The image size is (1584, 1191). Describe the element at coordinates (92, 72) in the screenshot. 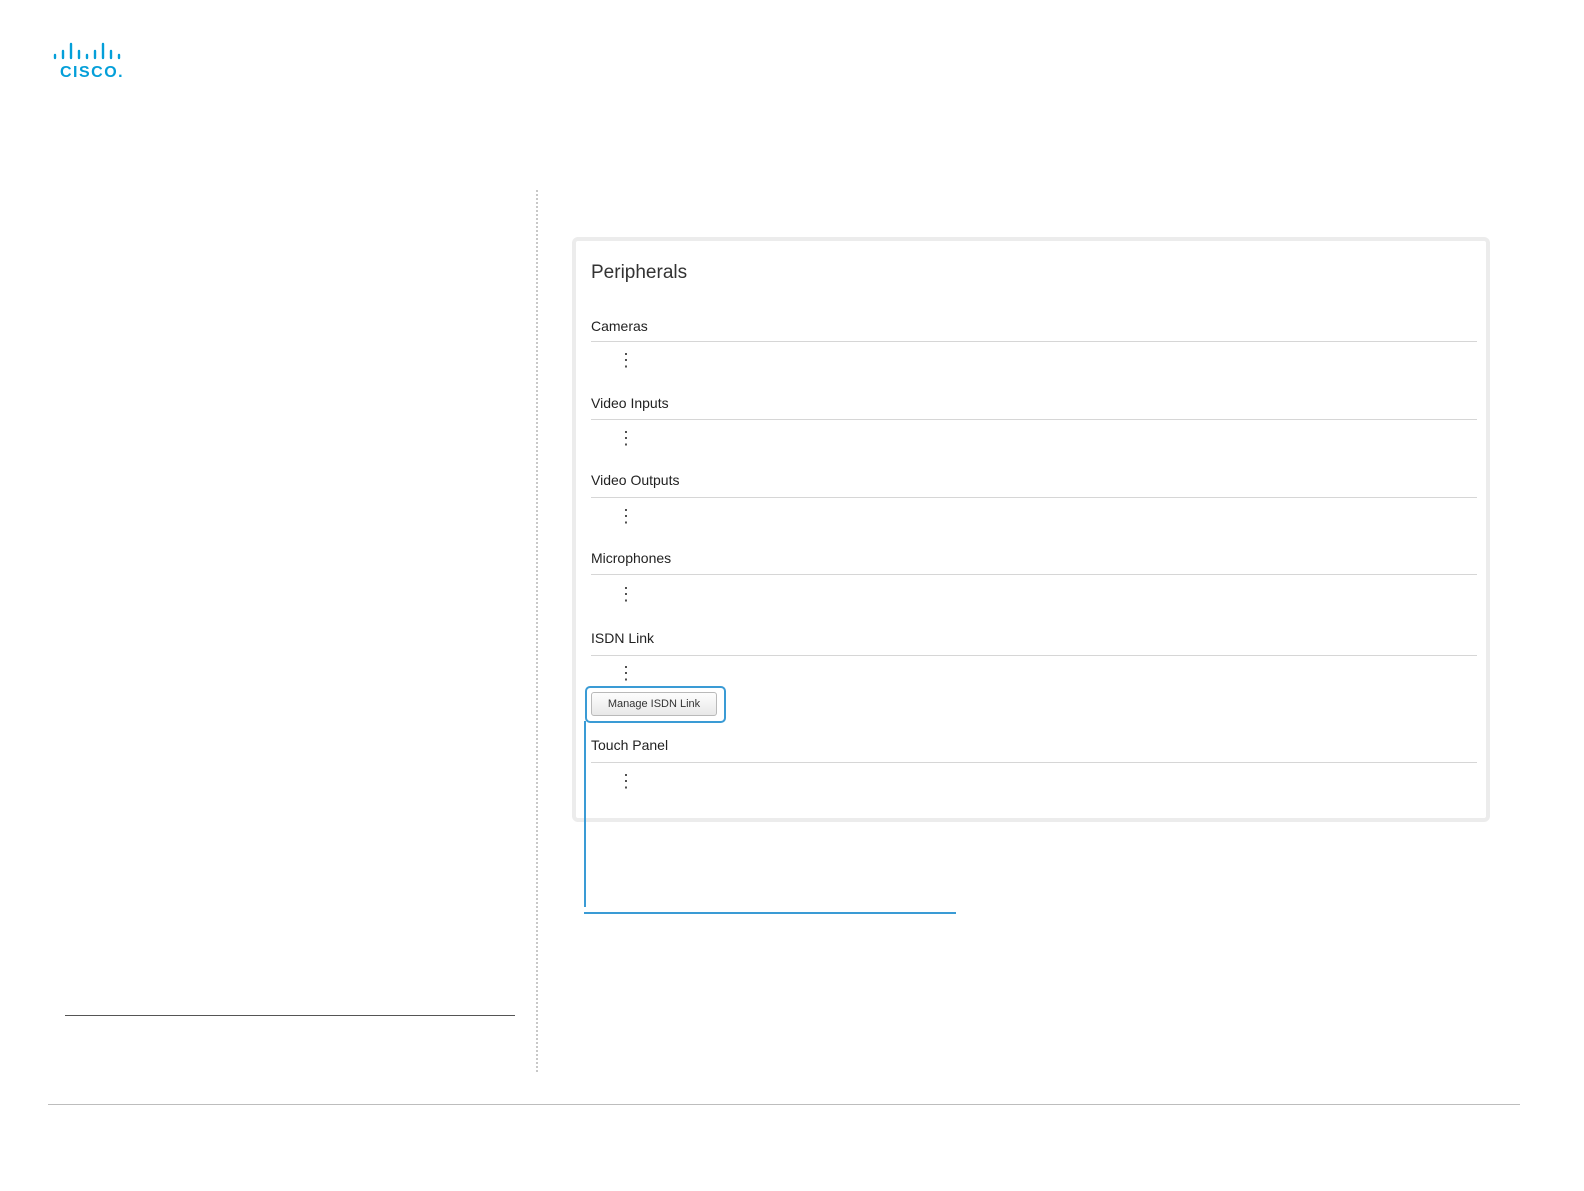

I see `svg-text: CISCO.` at that location.